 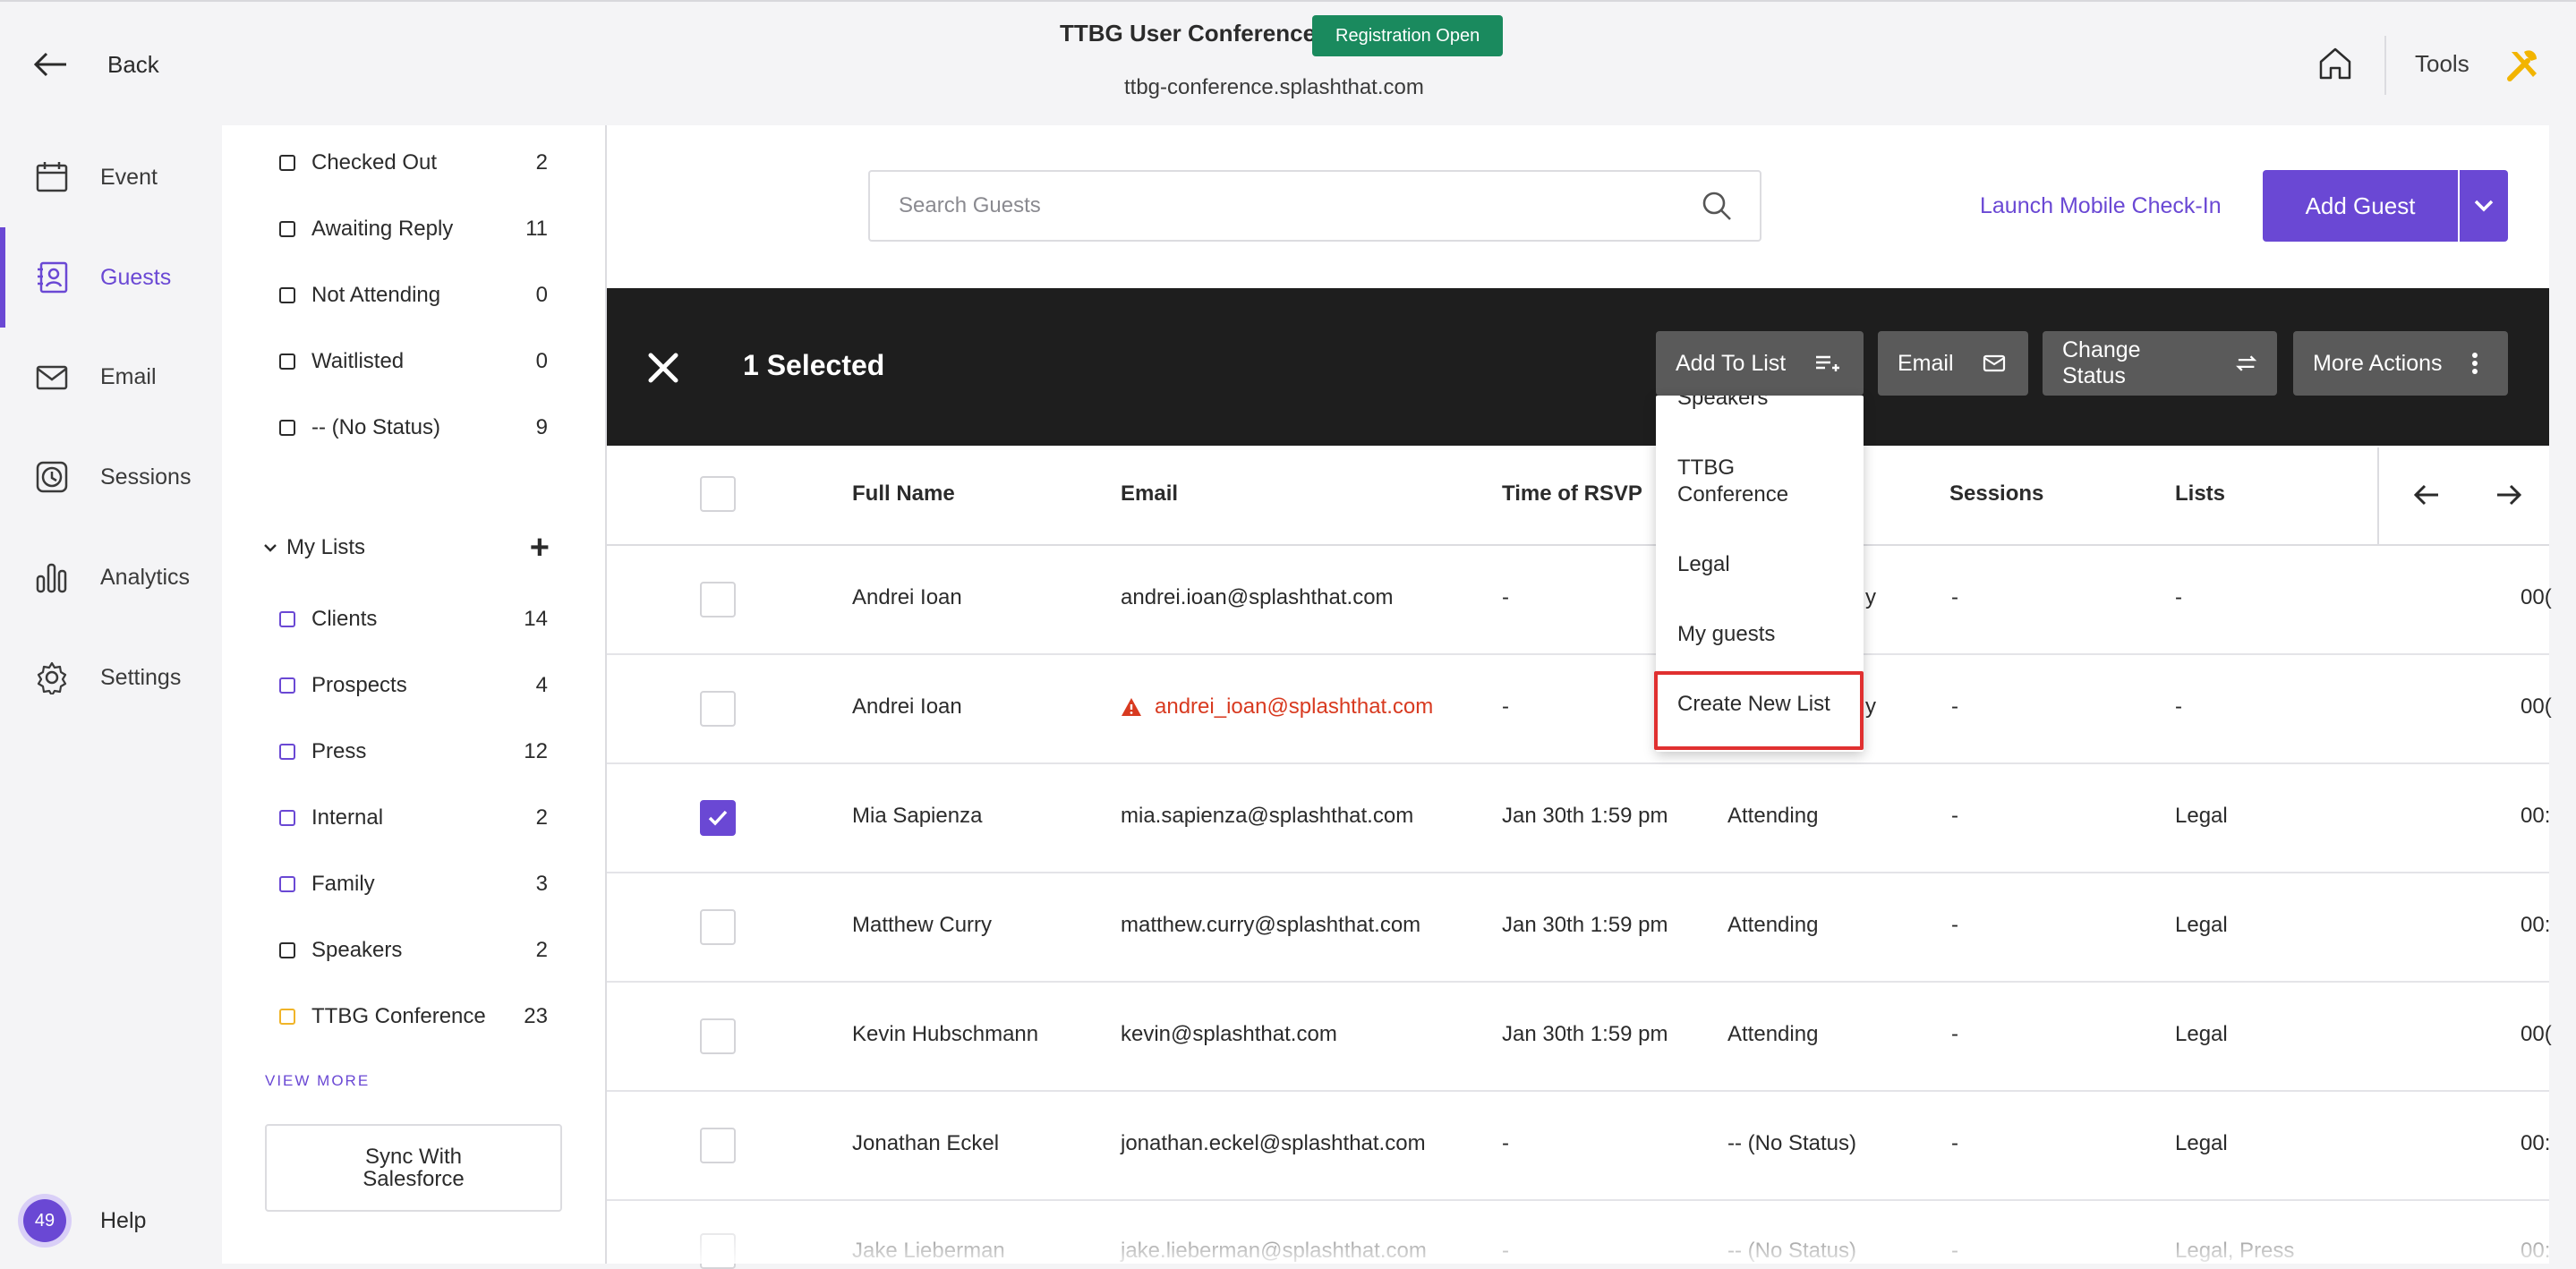 I want to click on arrow-right-icon, so click(x=2508, y=495).